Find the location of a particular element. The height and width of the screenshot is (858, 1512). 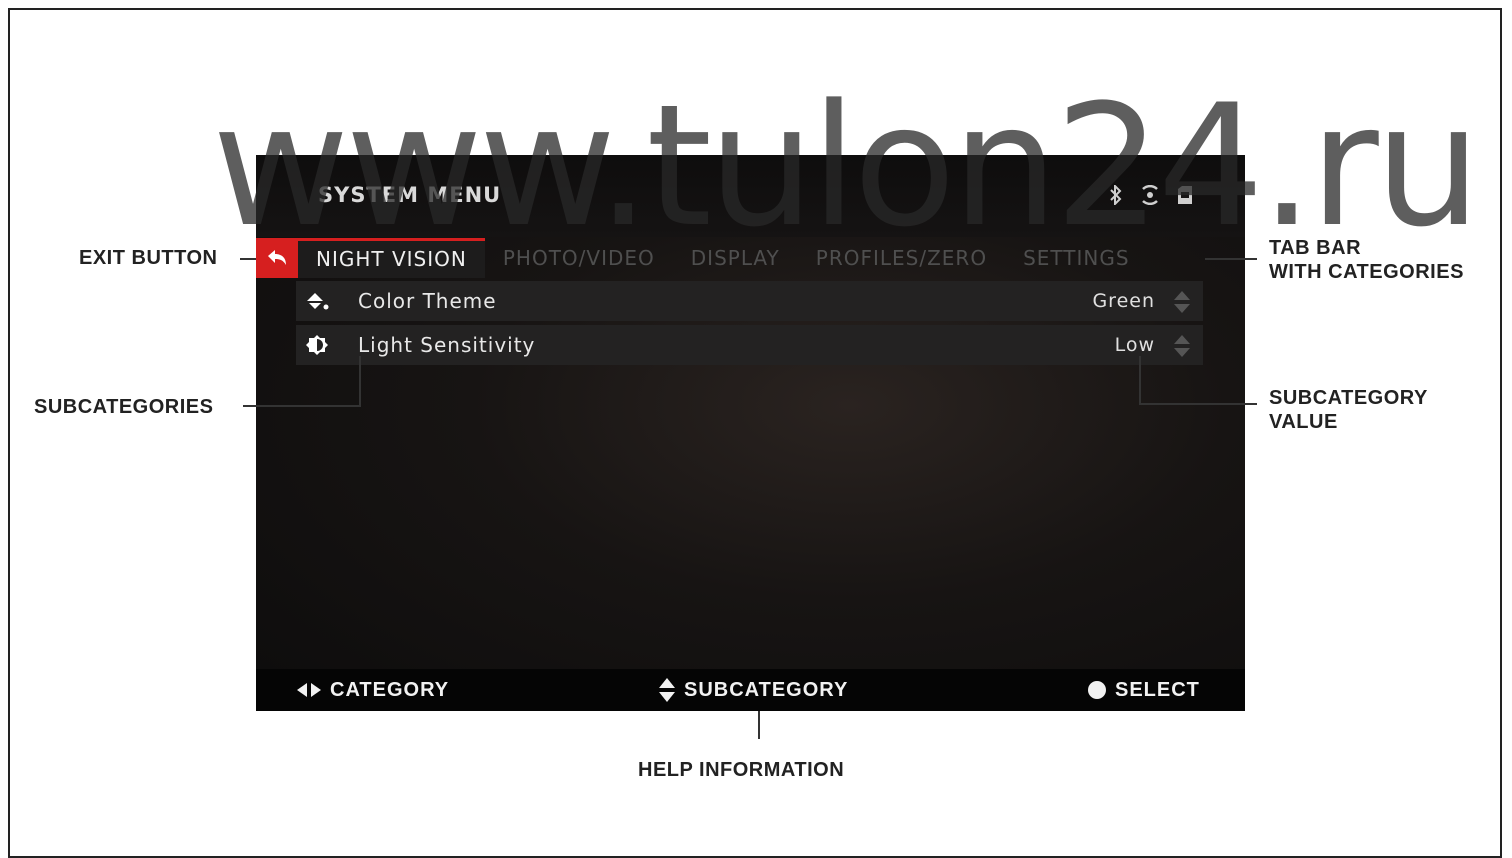

exit-button is located at coordinates (277, 258).